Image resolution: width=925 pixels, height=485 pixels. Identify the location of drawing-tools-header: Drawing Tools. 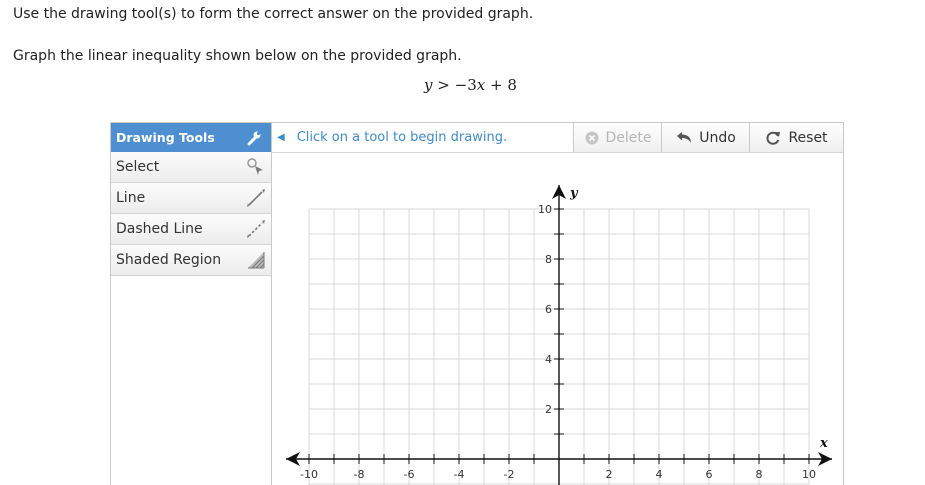
(191, 137).